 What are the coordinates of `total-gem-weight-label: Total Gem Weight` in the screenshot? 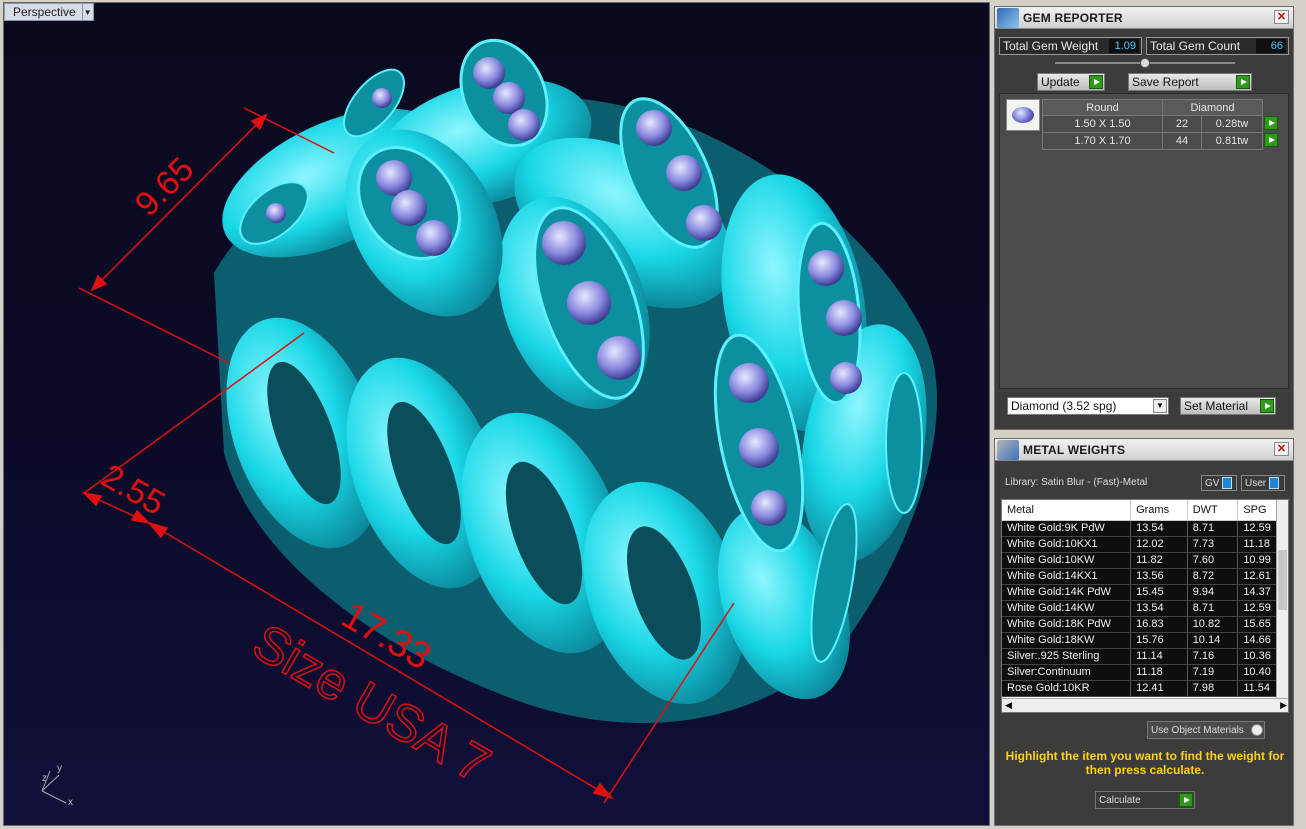 It's located at (1051, 46).